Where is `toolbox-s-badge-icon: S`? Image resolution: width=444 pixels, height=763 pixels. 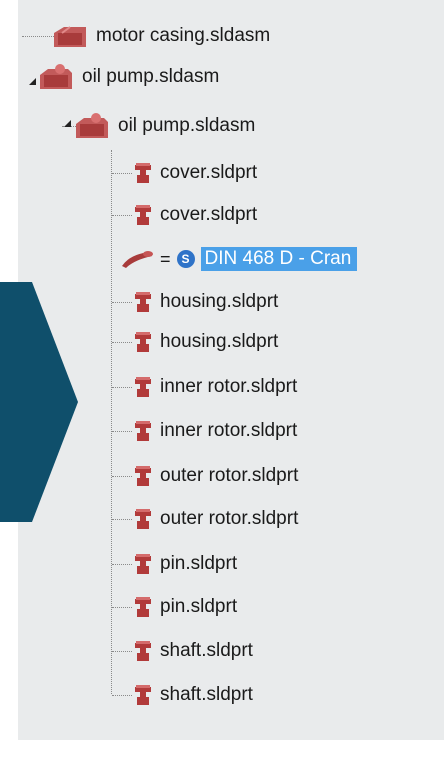
toolbox-s-badge-icon: S is located at coordinates (185, 259).